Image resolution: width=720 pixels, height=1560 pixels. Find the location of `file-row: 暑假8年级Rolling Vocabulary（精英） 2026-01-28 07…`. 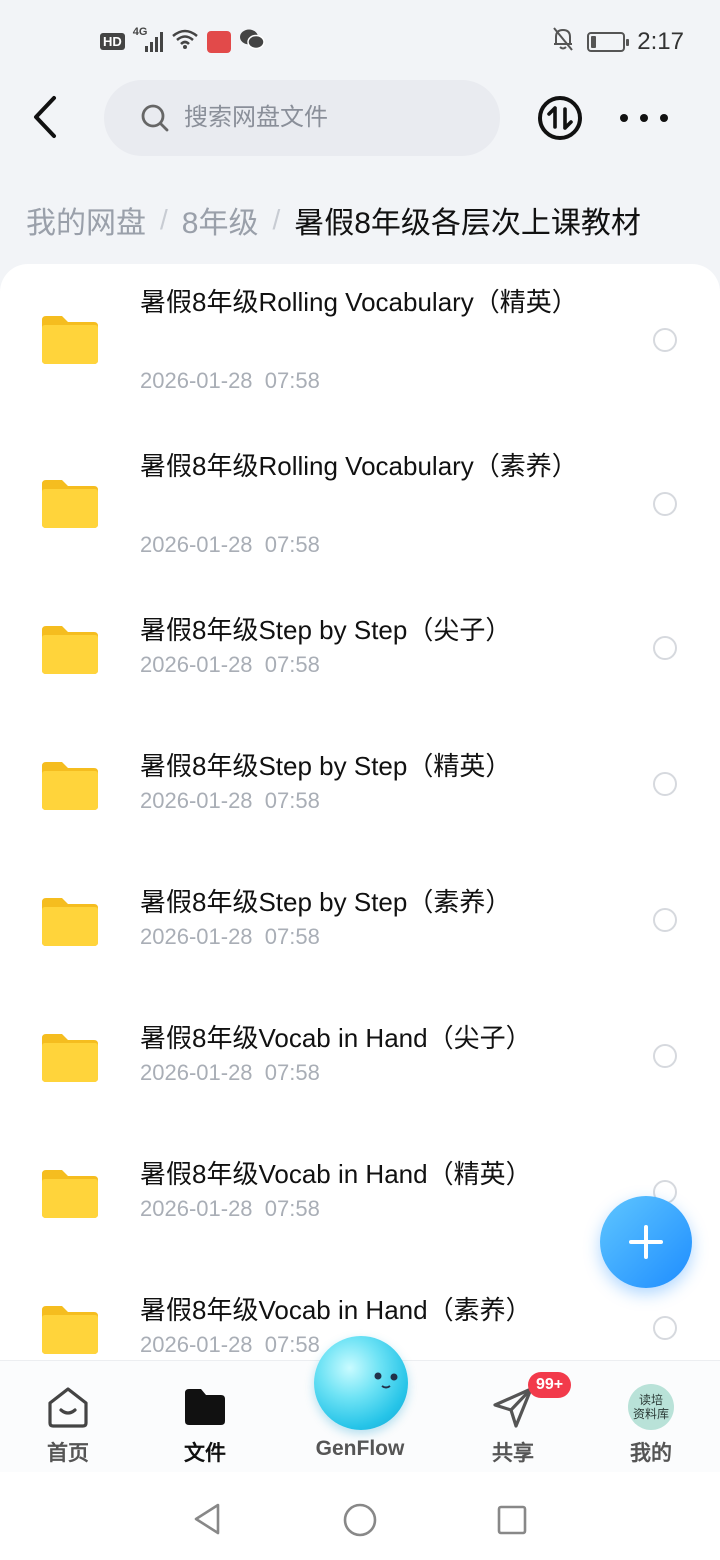

file-row: 暑假8年级Rolling Vocabulary（精英） 2026-01-28 07… is located at coordinates (360, 346).